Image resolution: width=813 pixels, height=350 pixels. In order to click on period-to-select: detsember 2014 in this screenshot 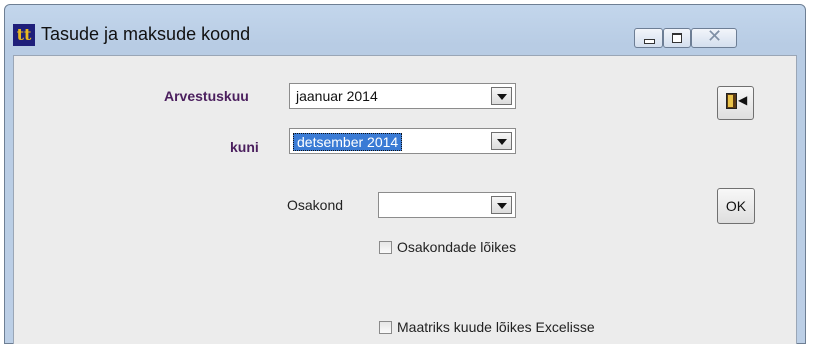, I will do `click(402, 141)`.